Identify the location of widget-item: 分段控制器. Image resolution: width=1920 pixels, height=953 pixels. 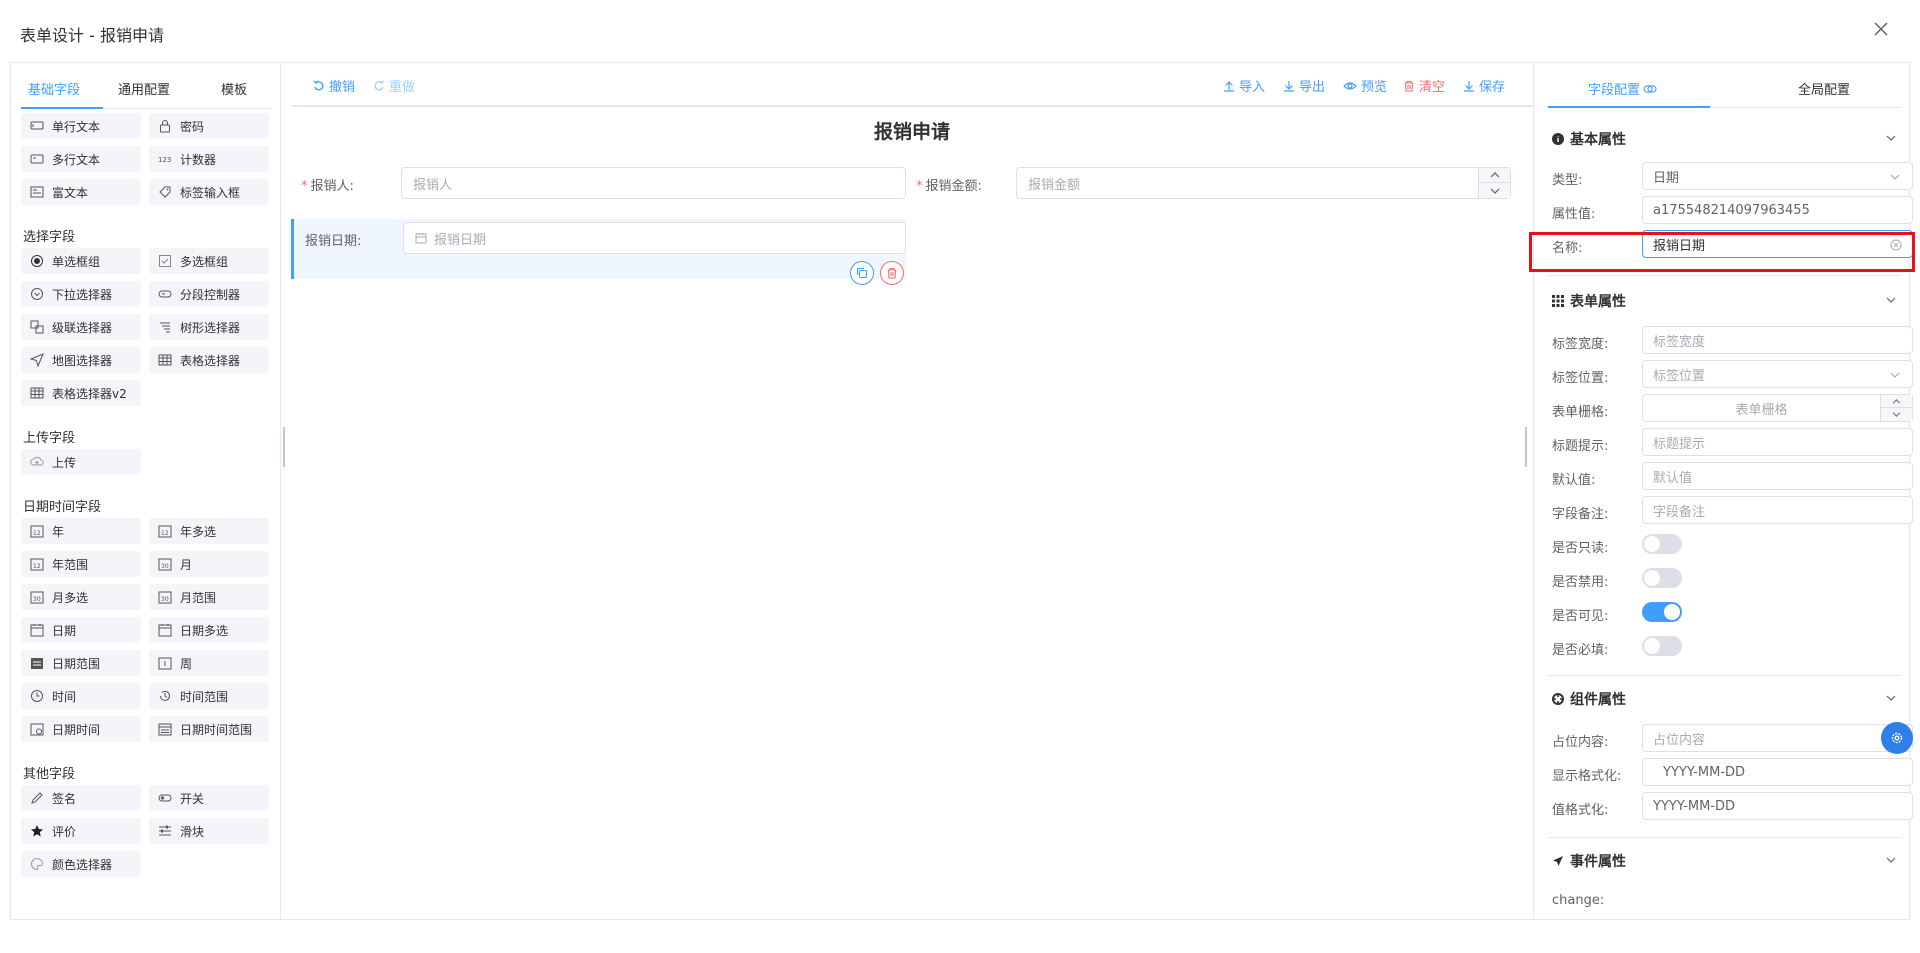
(209, 294).